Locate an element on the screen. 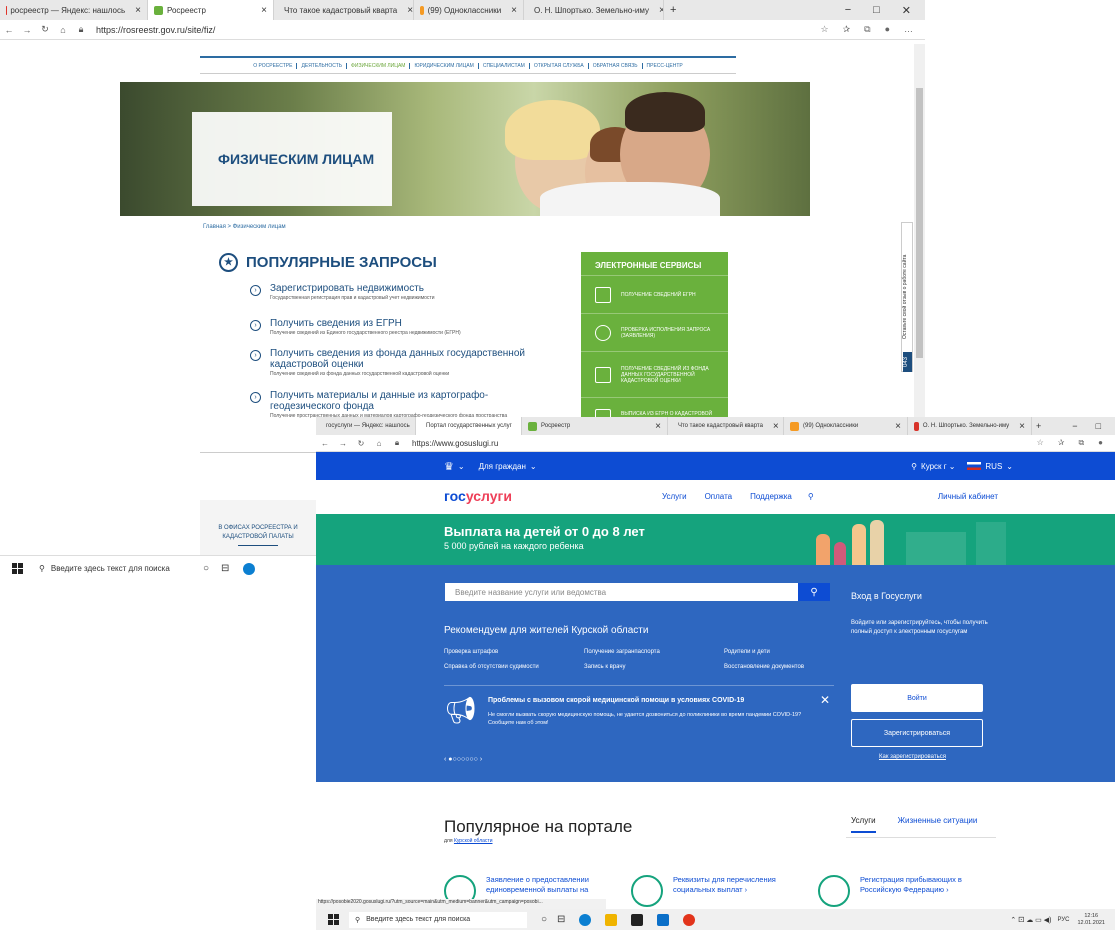 The image size is (1115, 930). nav-about: О РОСРЕЕСТРЕ is located at coordinates (273, 65).